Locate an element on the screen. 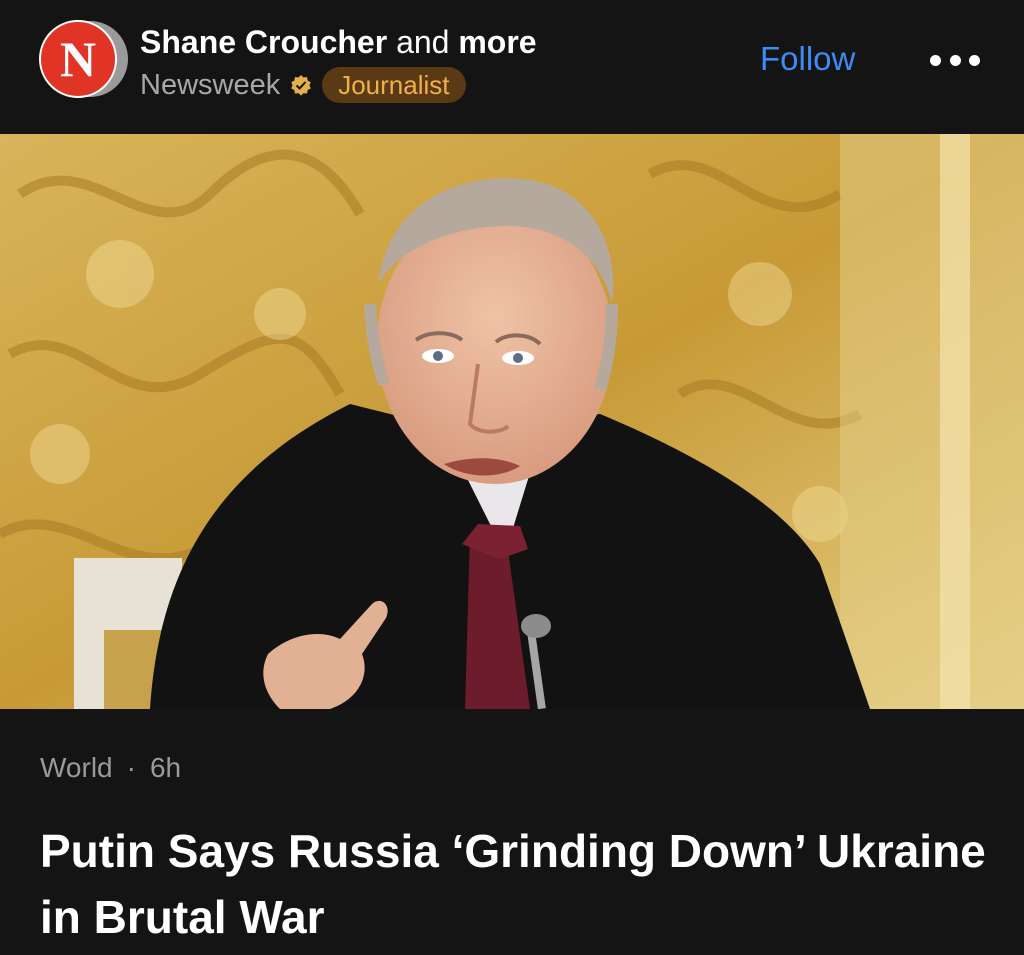 The width and height of the screenshot is (1024, 955). publisher-name: Newsweek is located at coordinates (210, 85).